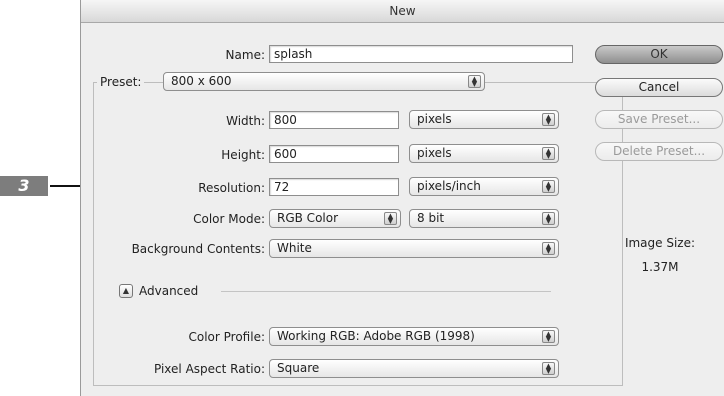  What do you see at coordinates (414, 248) in the screenshot?
I see `background-contents-select: White ▲ ▼` at bounding box center [414, 248].